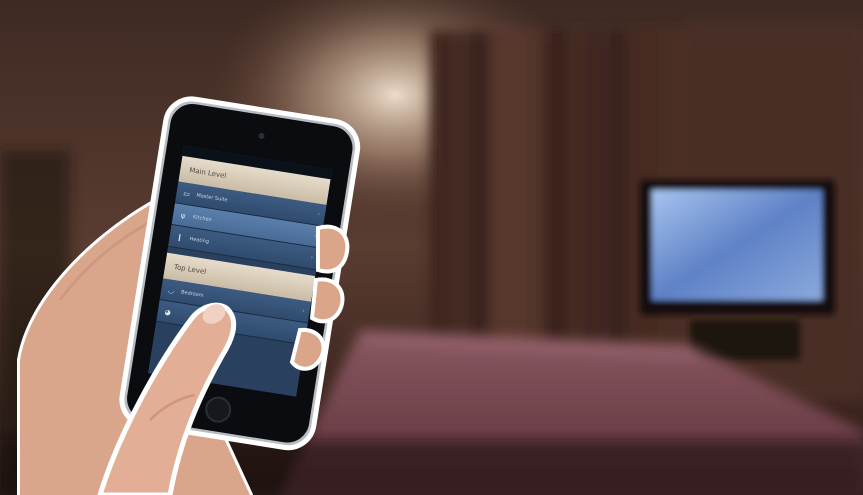  What do you see at coordinates (192, 294) in the screenshot?
I see `menu-row-label: Bedroom` at bounding box center [192, 294].